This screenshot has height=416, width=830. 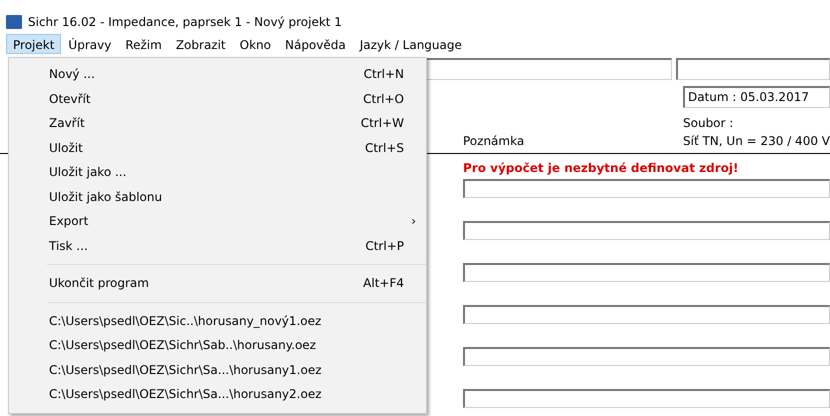 What do you see at coordinates (34, 44) in the screenshot?
I see `menu-item: Projekt` at bounding box center [34, 44].